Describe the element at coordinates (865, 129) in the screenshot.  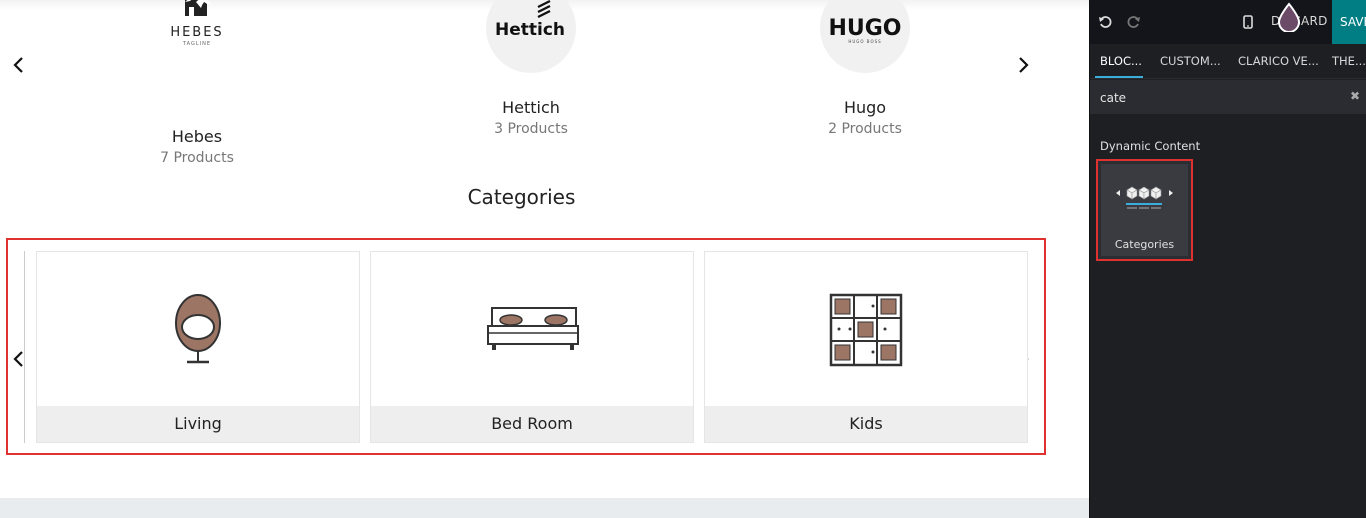
I see `brand-product-count: 2 Products` at that location.